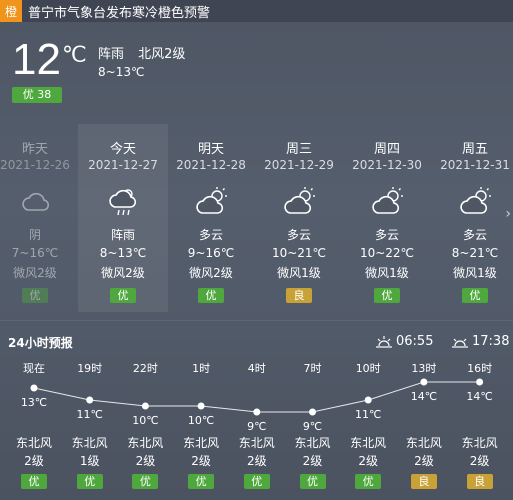  What do you see at coordinates (368, 424) in the screenshot?
I see `hour-forecast: 10时 东北风 2级优` at bounding box center [368, 424].